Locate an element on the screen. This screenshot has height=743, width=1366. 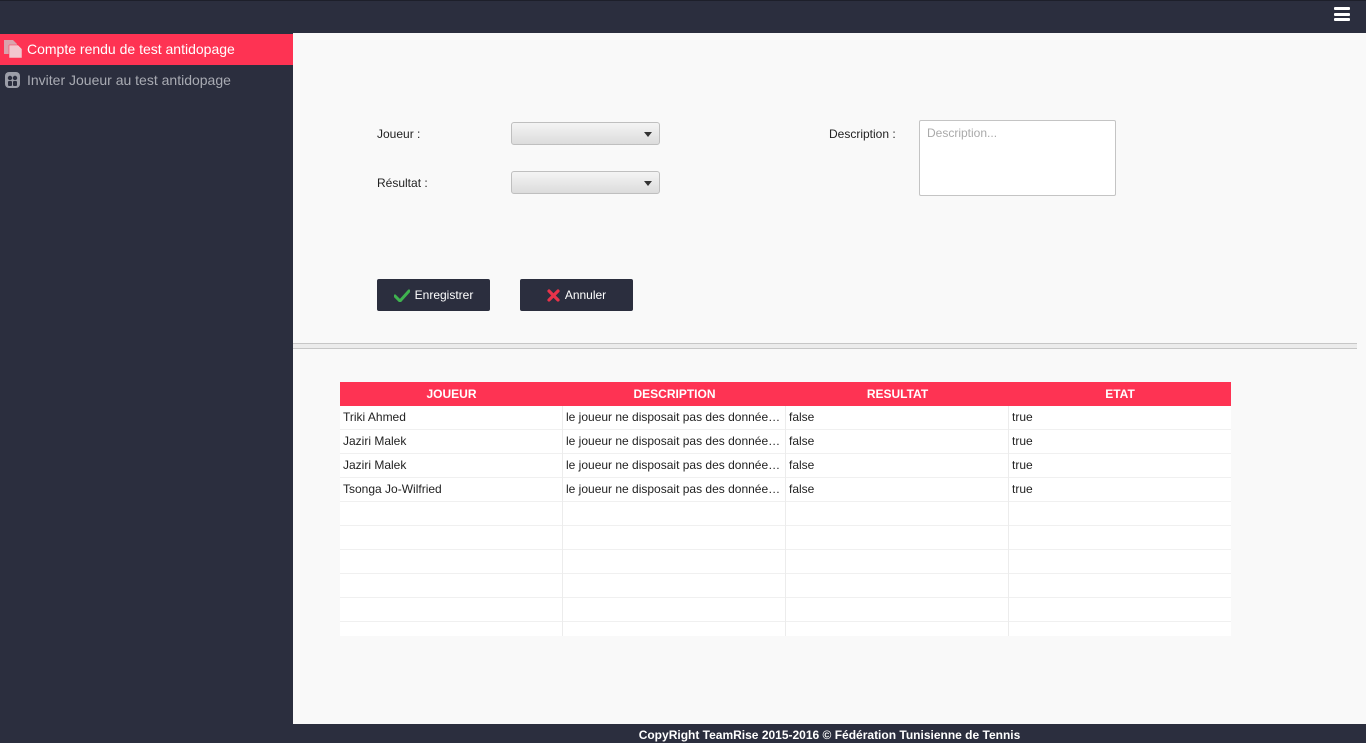
cross-icon is located at coordinates (553, 295).